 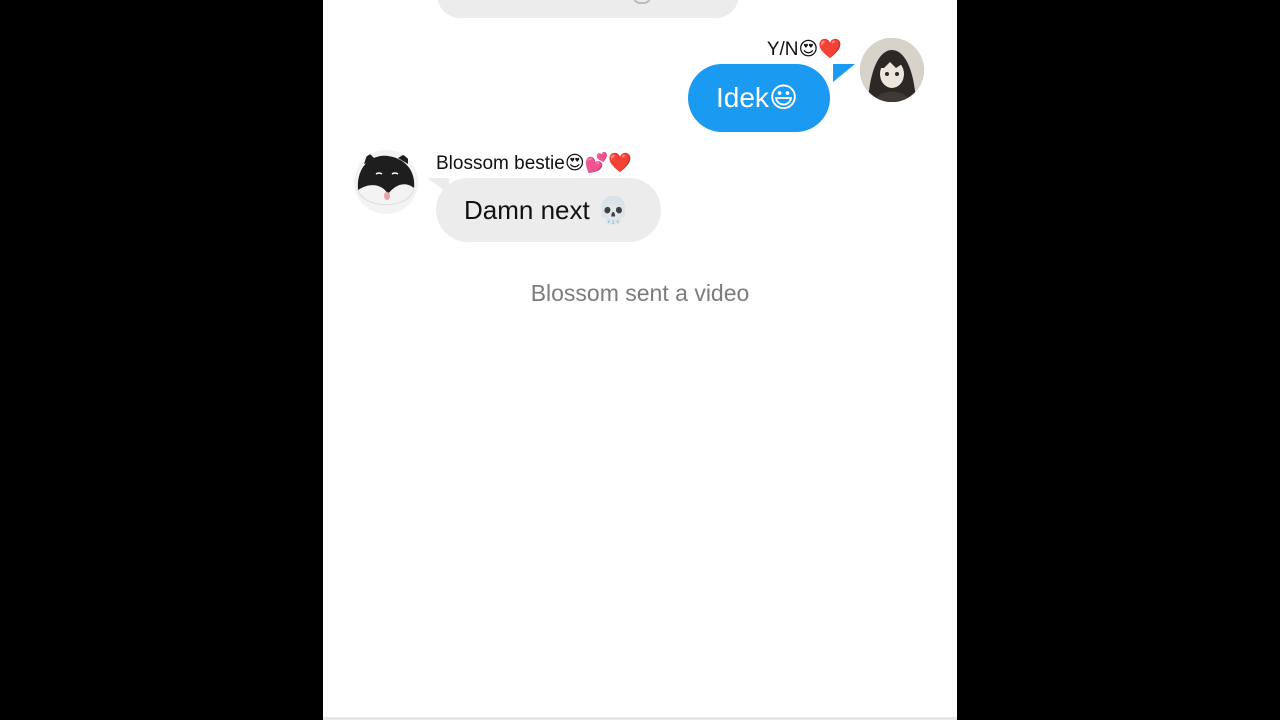 I want to click on incoming-message-bubble: Damn next 💀, so click(x=549, y=210).